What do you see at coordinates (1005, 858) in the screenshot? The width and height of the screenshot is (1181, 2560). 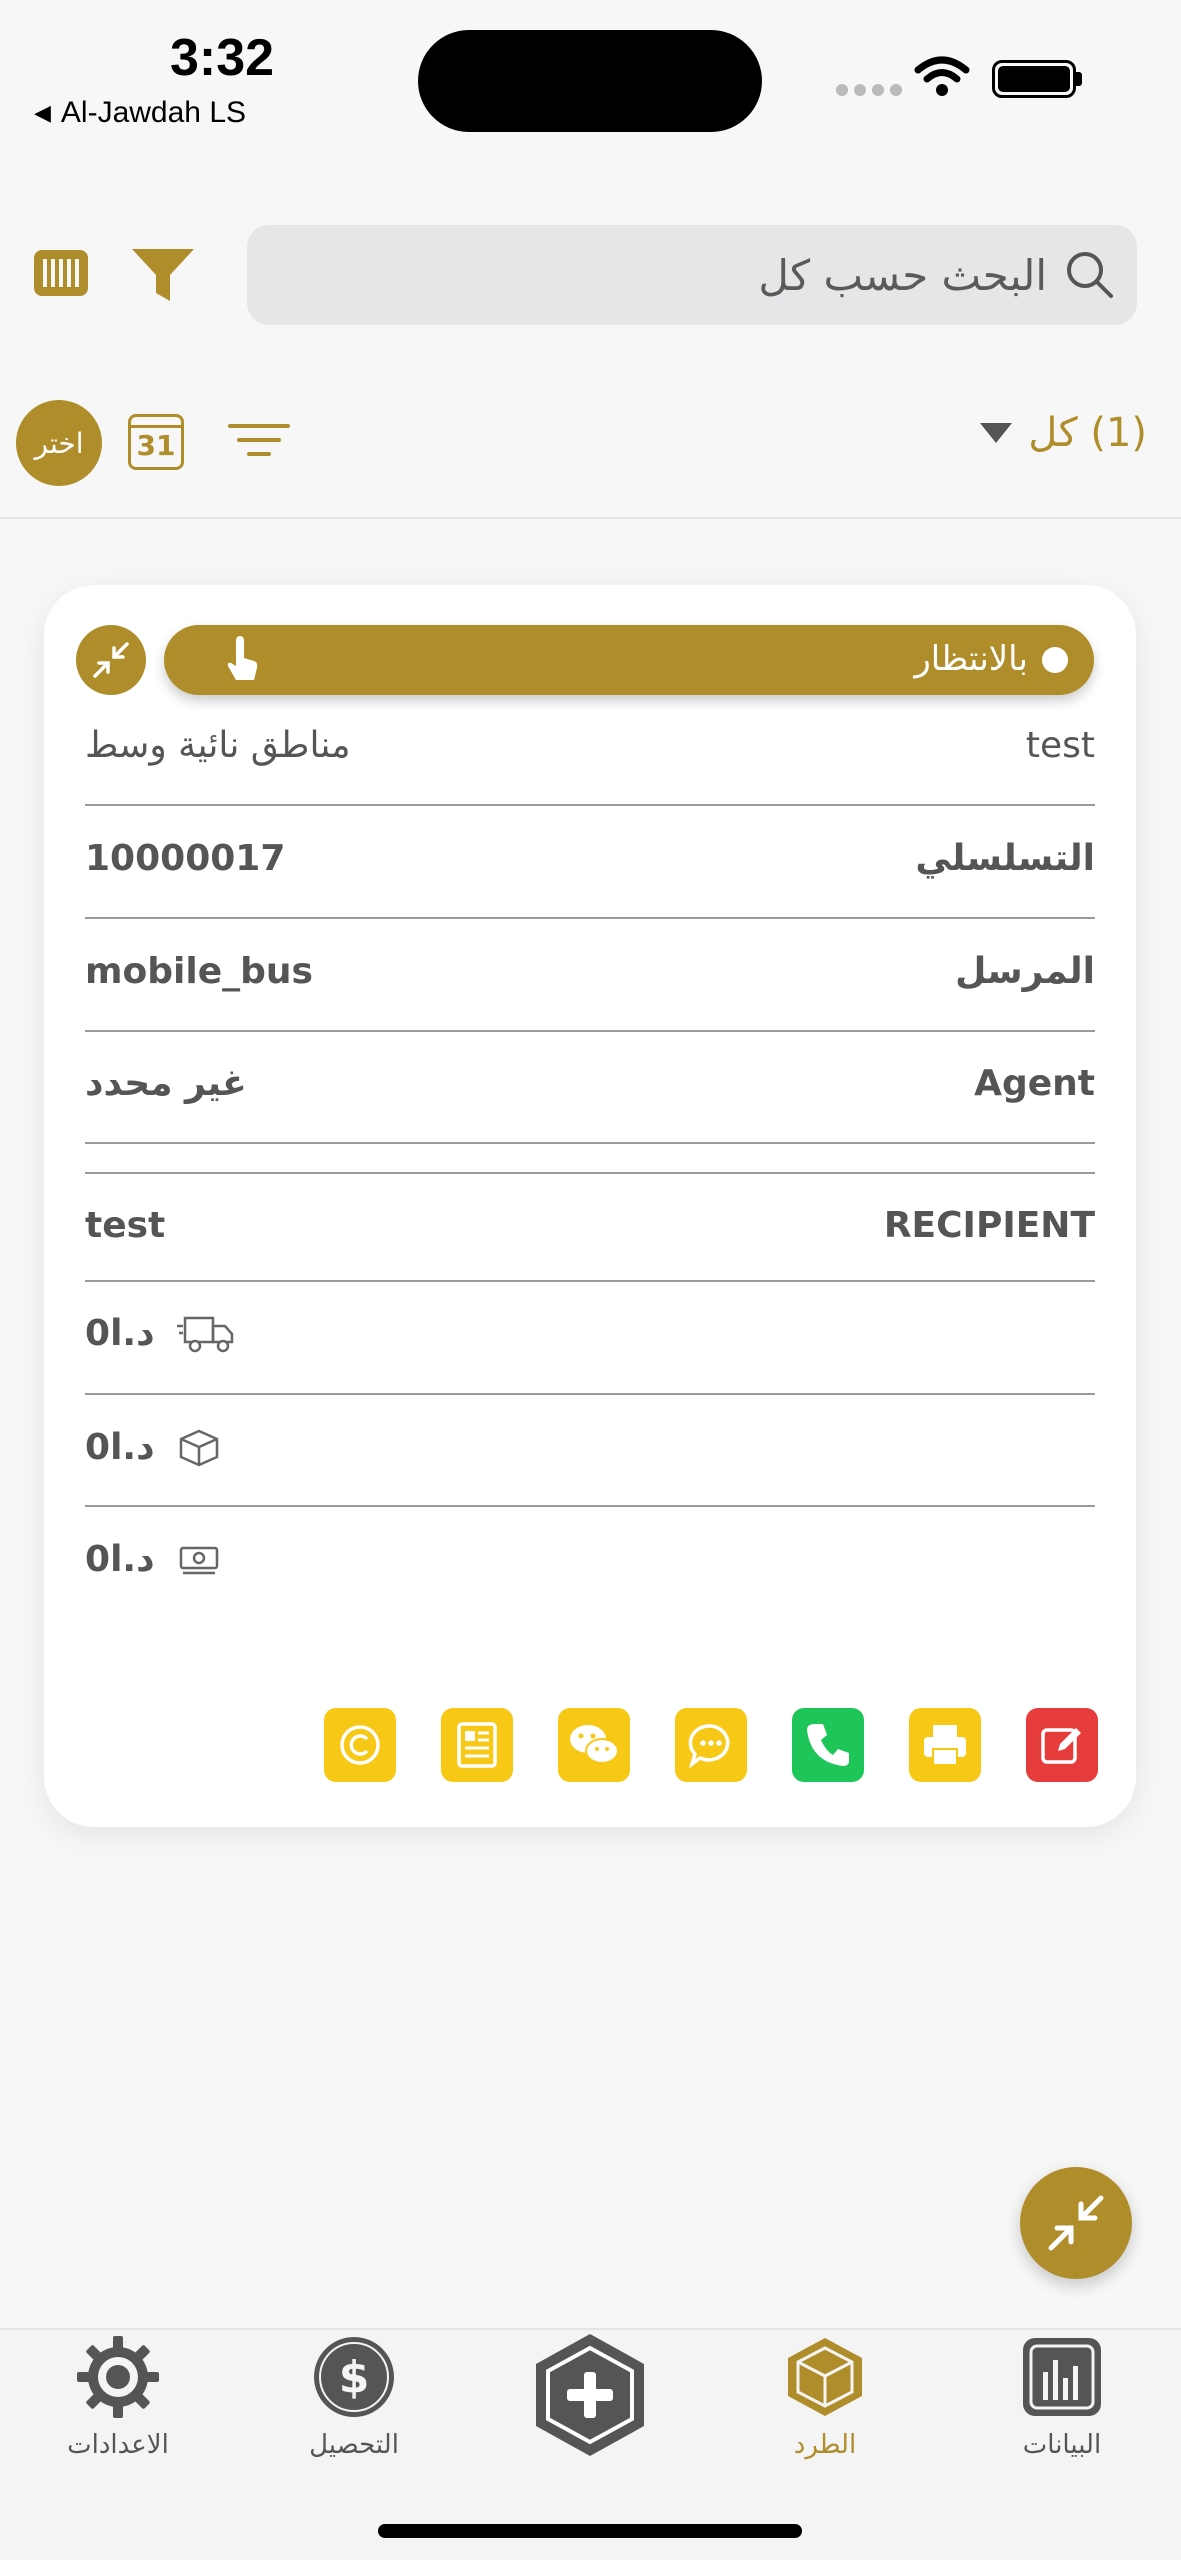 I see `serial-label: التسلسلي` at bounding box center [1005, 858].